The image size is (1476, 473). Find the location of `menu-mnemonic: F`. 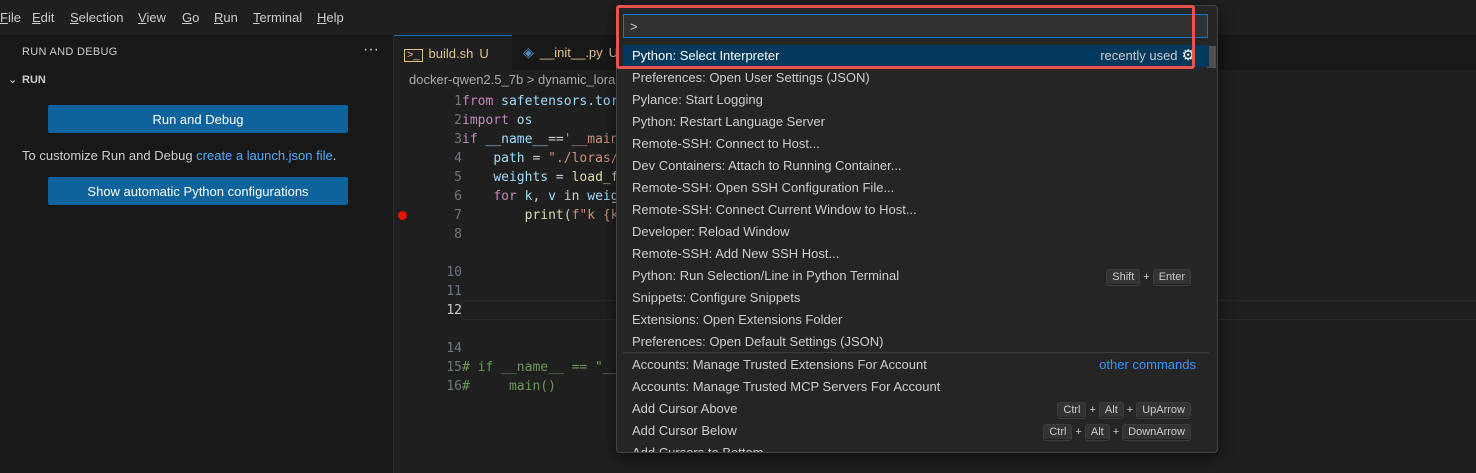

menu-mnemonic: F is located at coordinates (4, 17).